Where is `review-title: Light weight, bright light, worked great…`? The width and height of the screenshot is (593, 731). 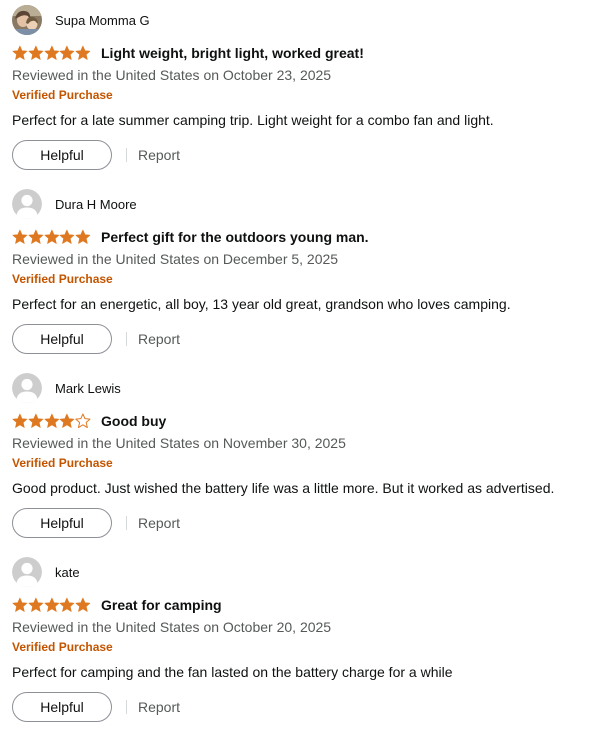
review-title: Light weight, bright light, worked great… is located at coordinates (232, 53).